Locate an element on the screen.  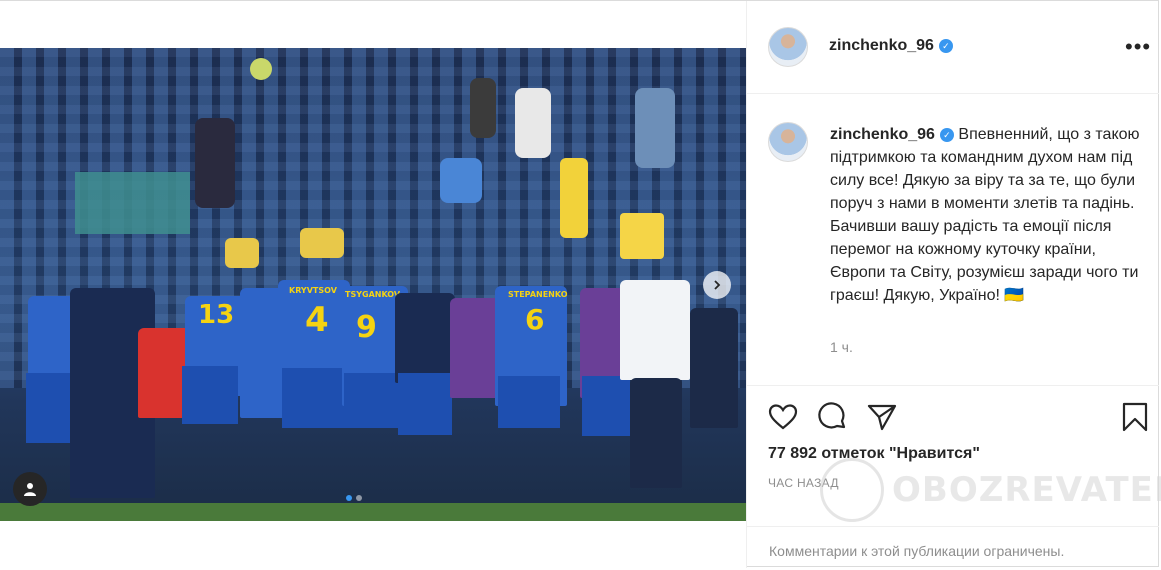
header-user: zinchenko_96 ✓ is located at coordinates (891, 46).